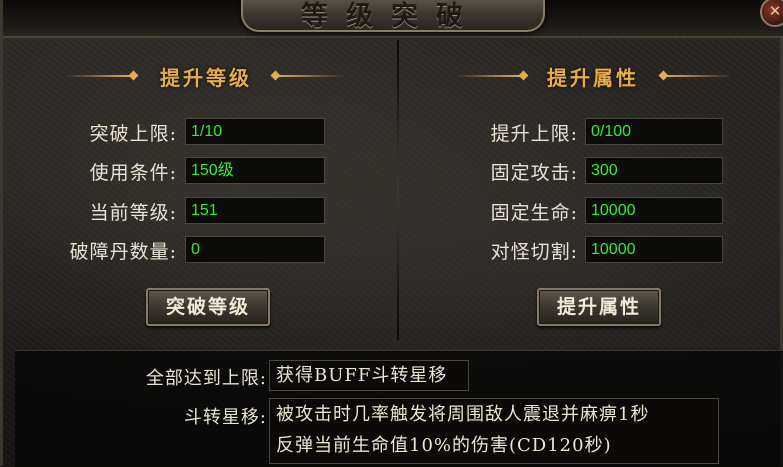 The width and height of the screenshot is (783, 467). What do you see at coordinates (534, 213) in the screenshot?
I see `fixed-hp-label: 固定生命:` at bounding box center [534, 213].